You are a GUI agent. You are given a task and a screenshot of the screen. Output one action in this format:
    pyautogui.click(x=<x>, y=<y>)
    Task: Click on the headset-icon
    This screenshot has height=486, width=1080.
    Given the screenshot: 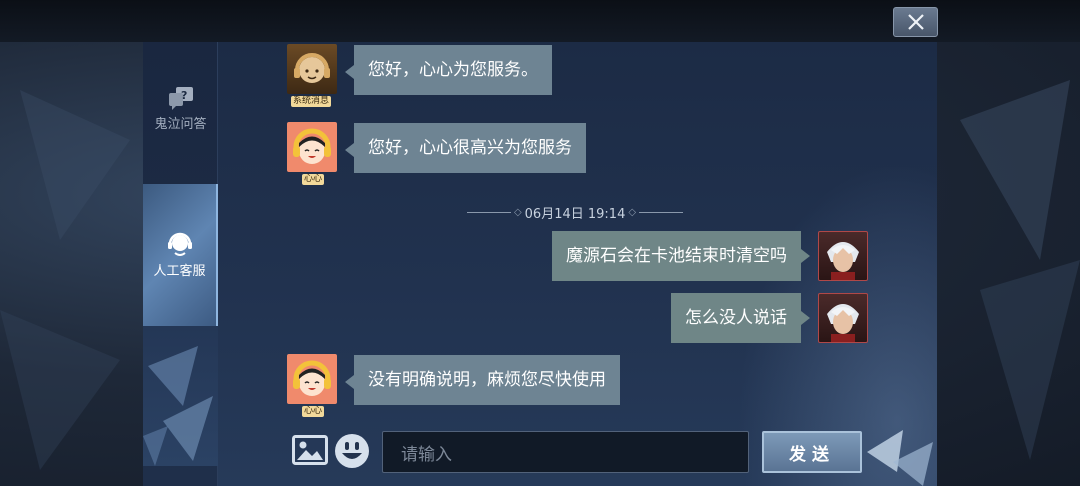 What is the action you would take?
    pyautogui.click(x=179, y=244)
    